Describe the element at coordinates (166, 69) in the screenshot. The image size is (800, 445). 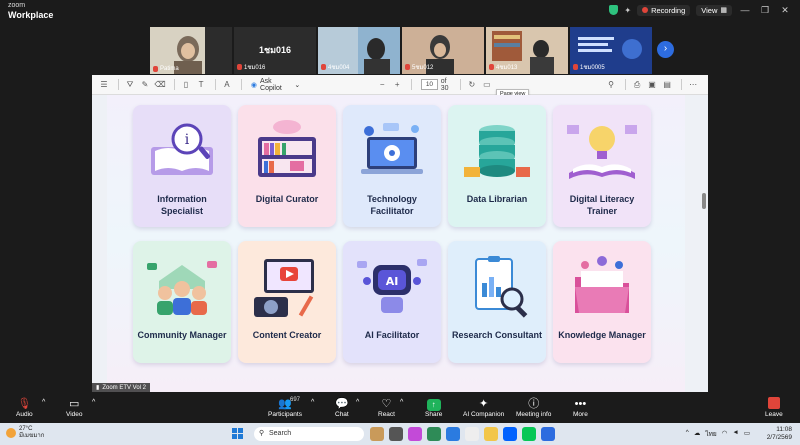
I see `participant-name: Patima` at that location.